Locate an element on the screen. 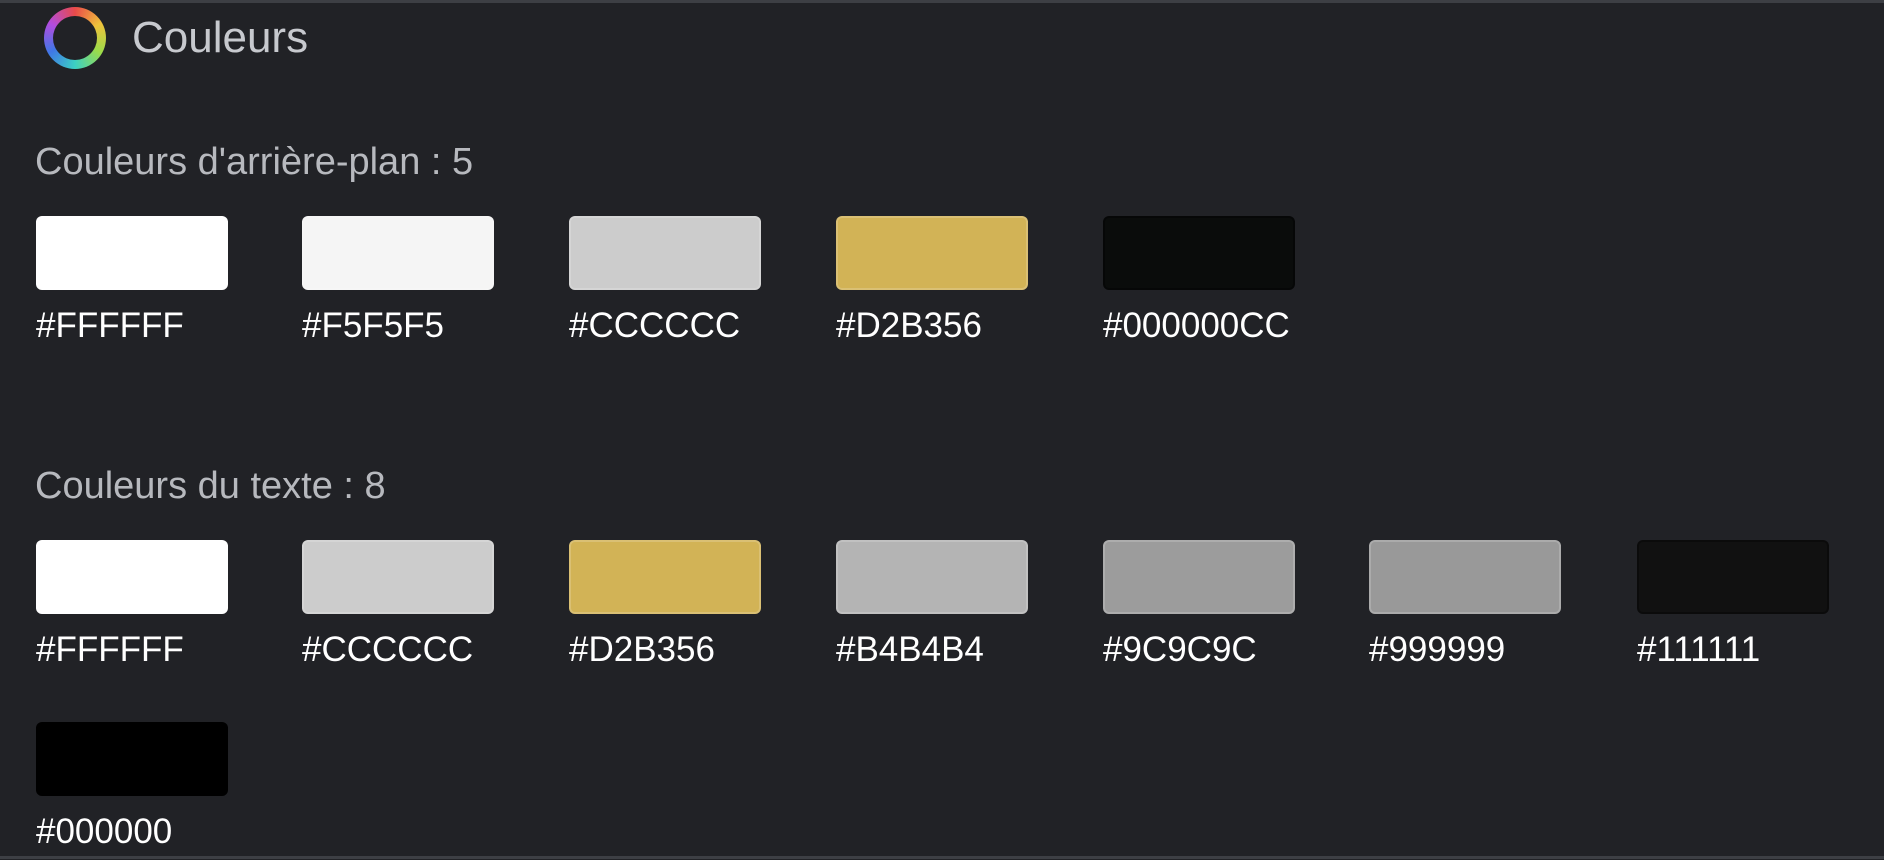 This screenshot has width=1884, height=860. text-color-item: #D2B356 is located at coordinates (667, 603).